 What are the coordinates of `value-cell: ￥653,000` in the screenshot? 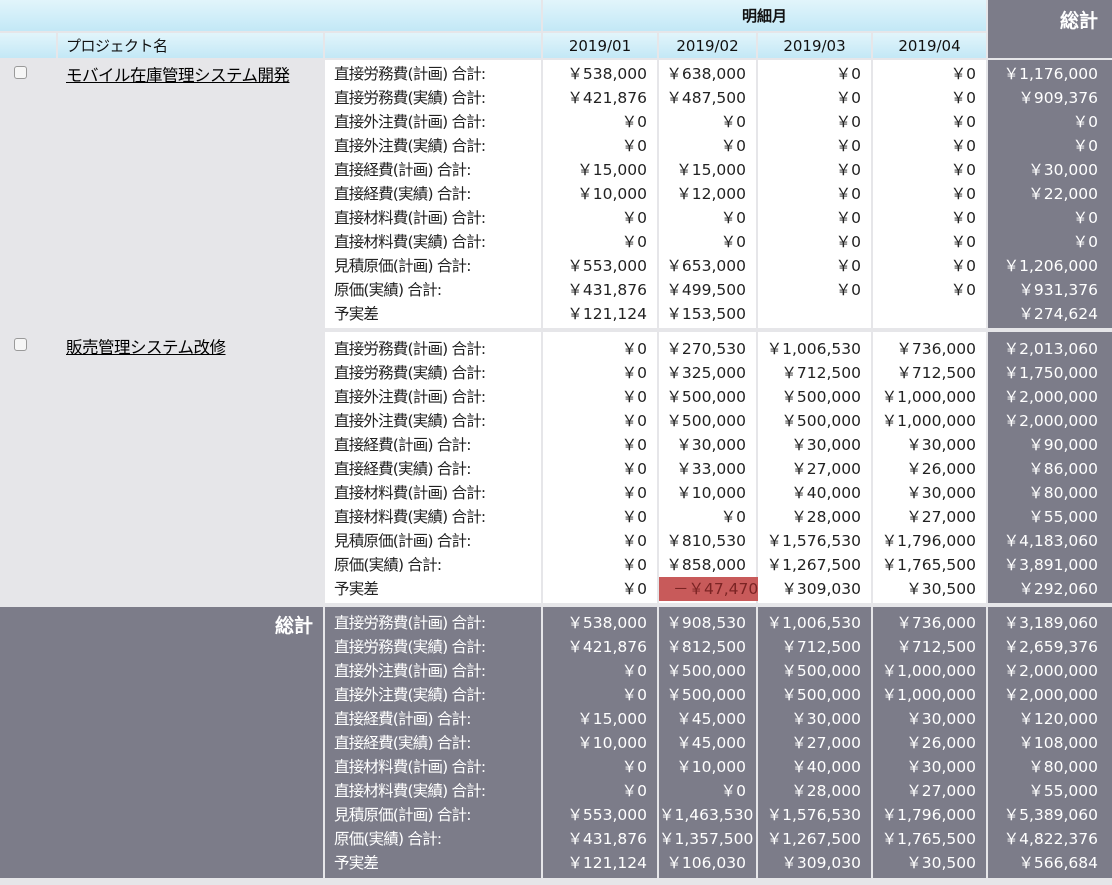 It's located at (706, 266).